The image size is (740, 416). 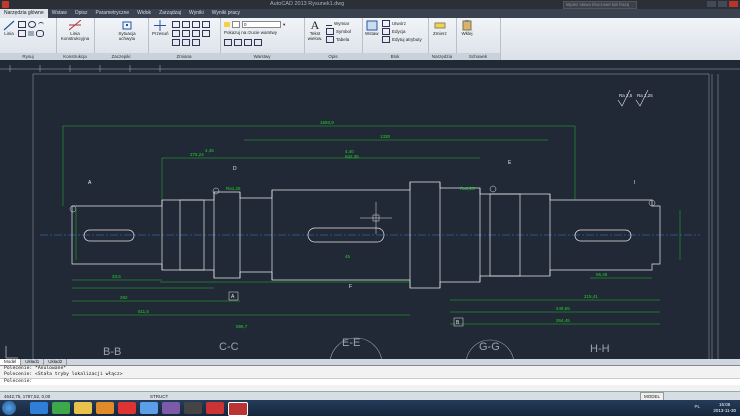 I want to click on symbol-row: Symbol, so click(x=338, y=31).